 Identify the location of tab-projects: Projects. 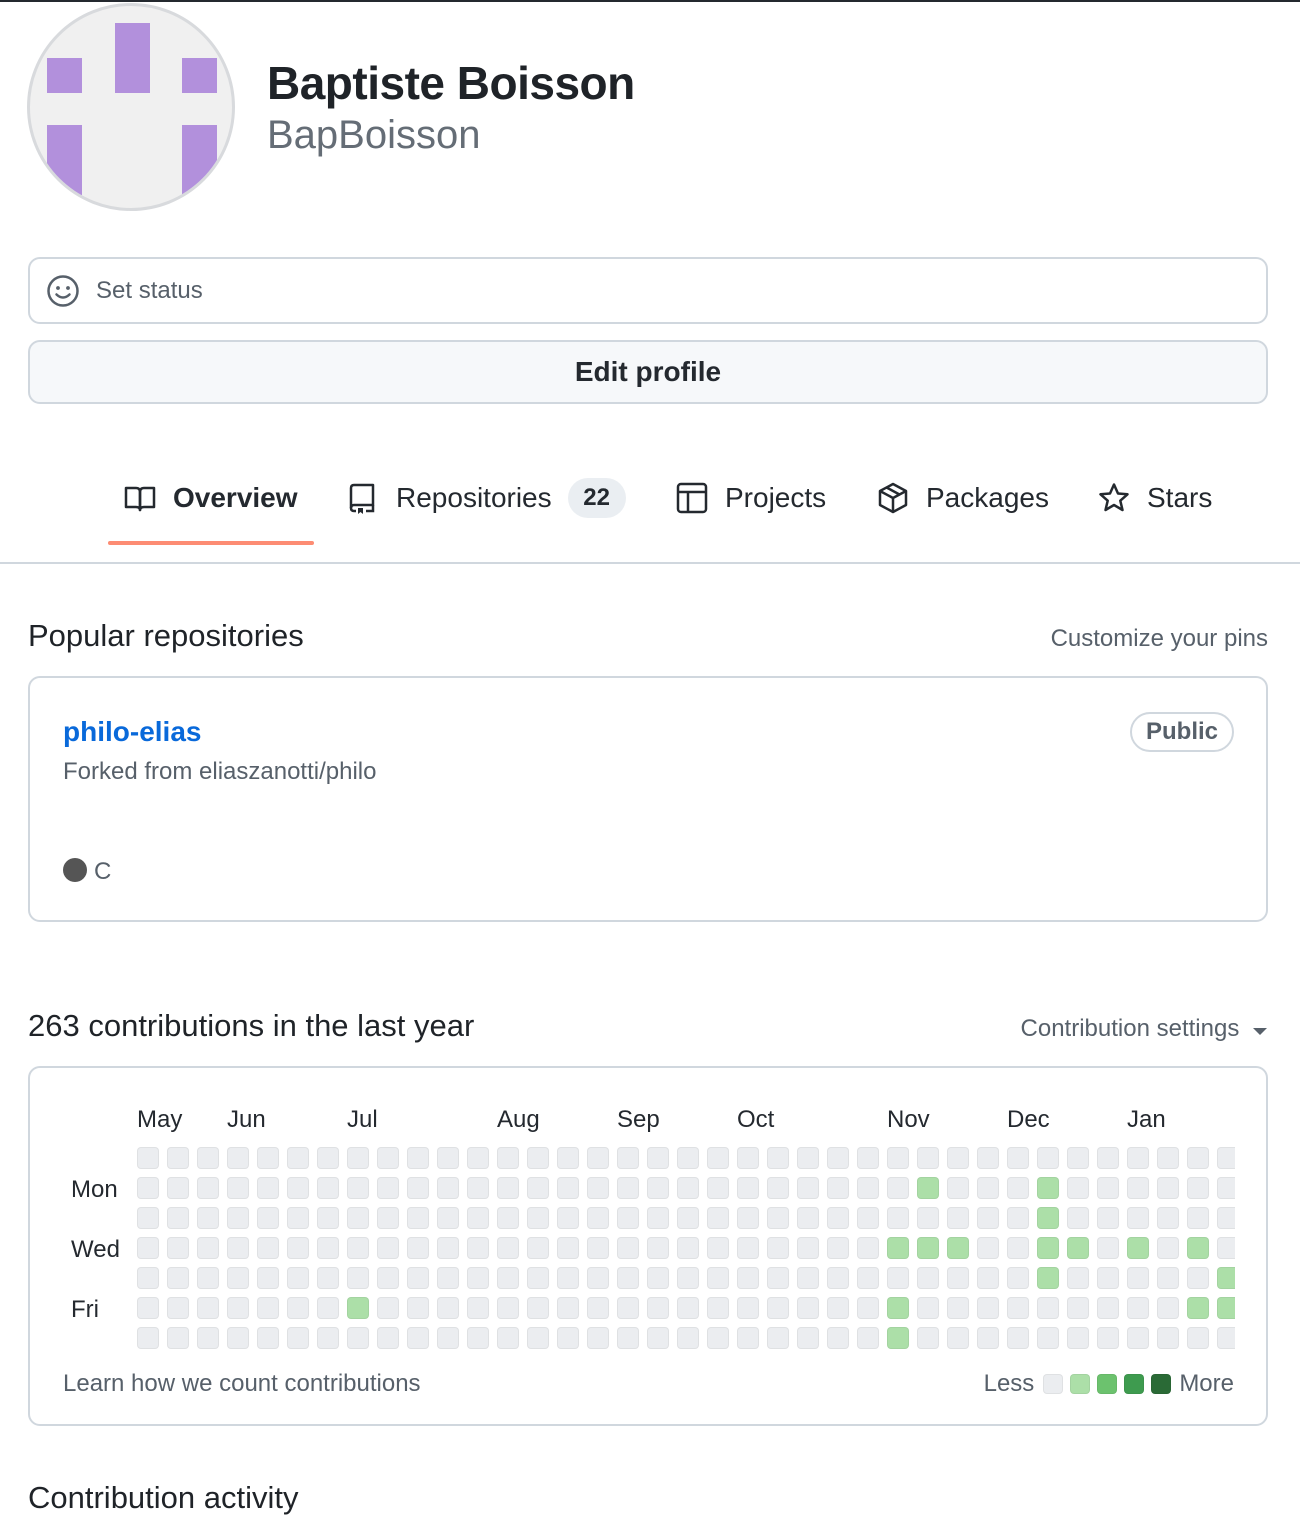
(750, 498).